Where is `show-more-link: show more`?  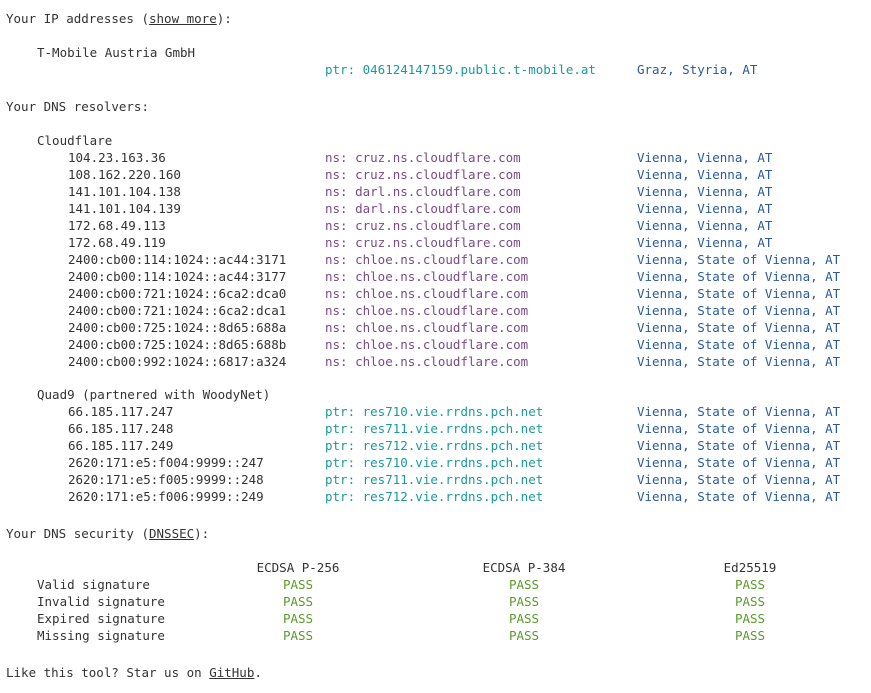
show-more-link: show more is located at coordinates (183, 18).